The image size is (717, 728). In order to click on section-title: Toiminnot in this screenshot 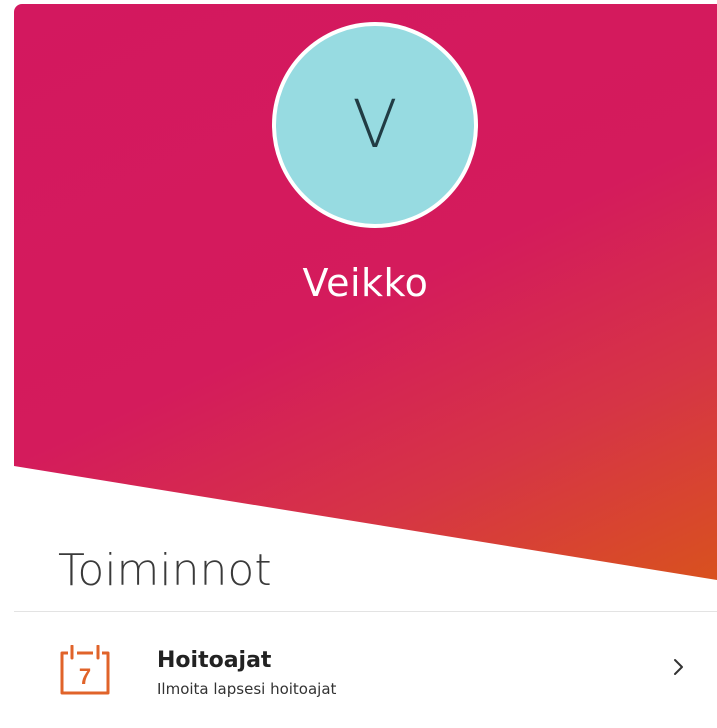, I will do `click(165, 570)`.